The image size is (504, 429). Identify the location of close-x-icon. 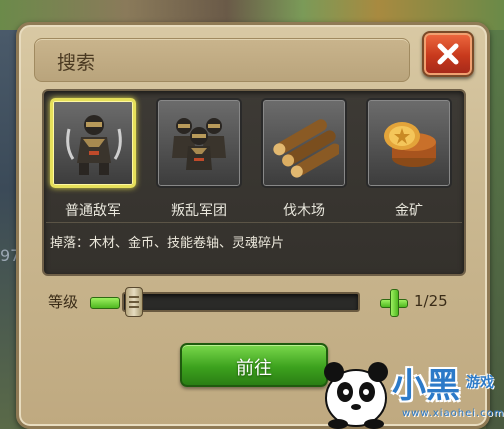
(448, 54).